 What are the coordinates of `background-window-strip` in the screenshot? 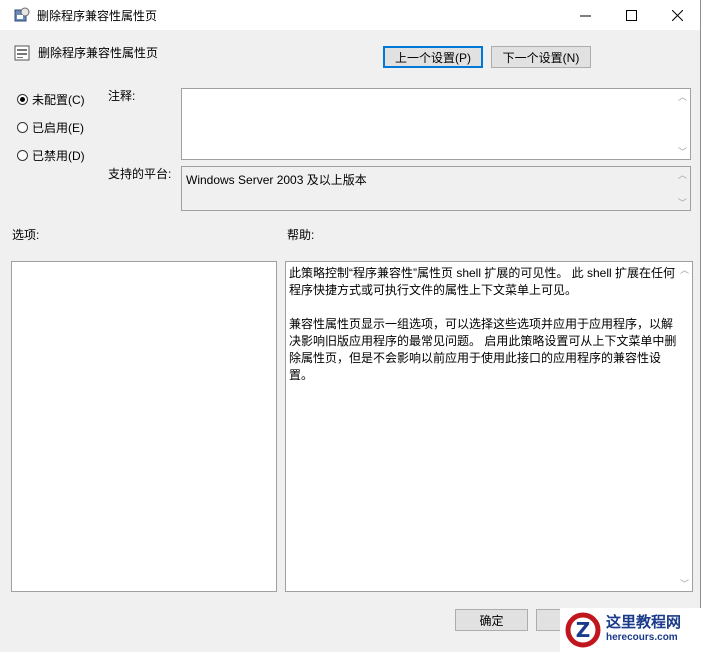 It's located at (704, 326).